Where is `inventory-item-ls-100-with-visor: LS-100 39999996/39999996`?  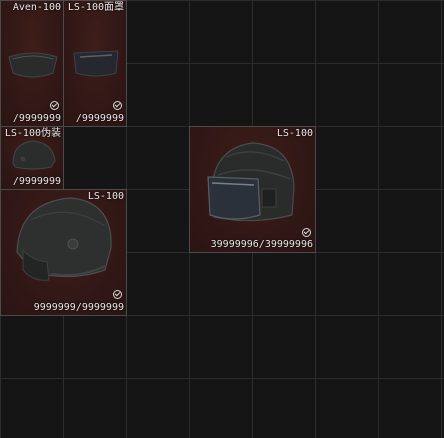
inventory-item-ls-100-with-visor: LS-100 39999996/39999996 is located at coordinates (252, 189).